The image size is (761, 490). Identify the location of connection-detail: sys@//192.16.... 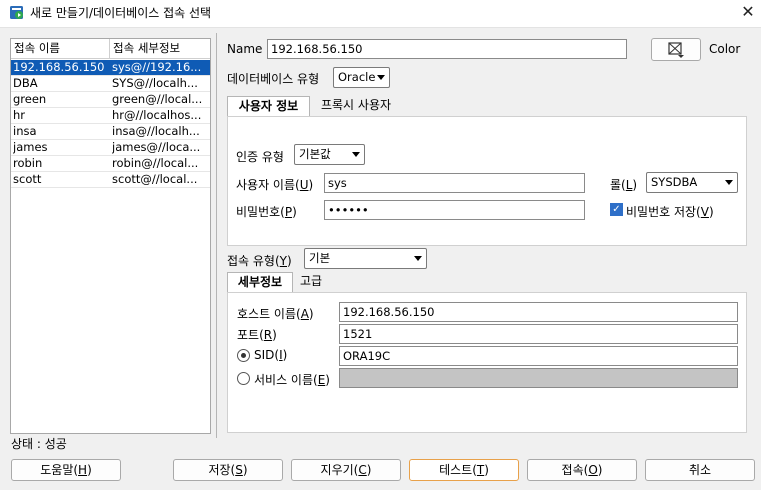
(157, 67).